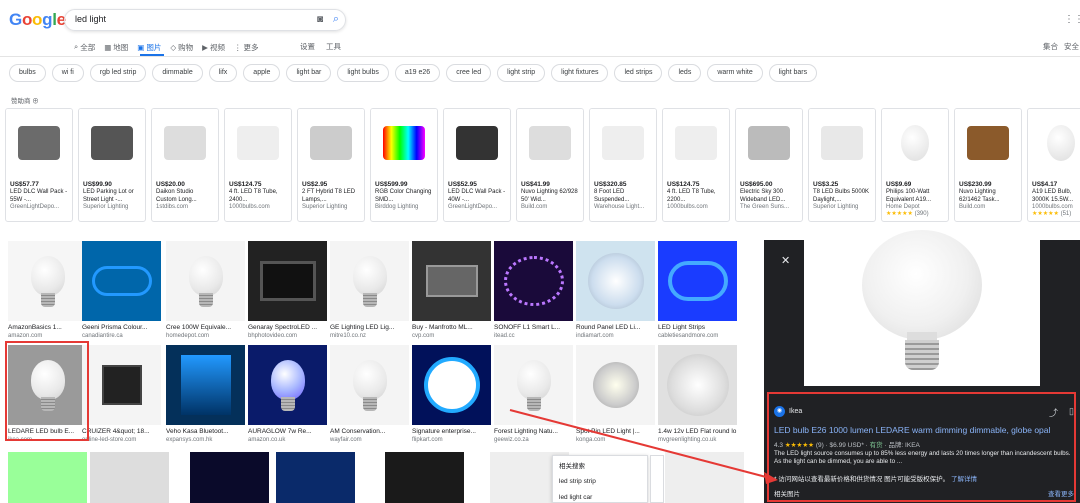 This screenshot has width=1080, height=503. What do you see at coordinates (615, 290) in the screenshot?
I see `image-result: Round Panel LED Li... indiamart.com` at bounding box center [615, 290].